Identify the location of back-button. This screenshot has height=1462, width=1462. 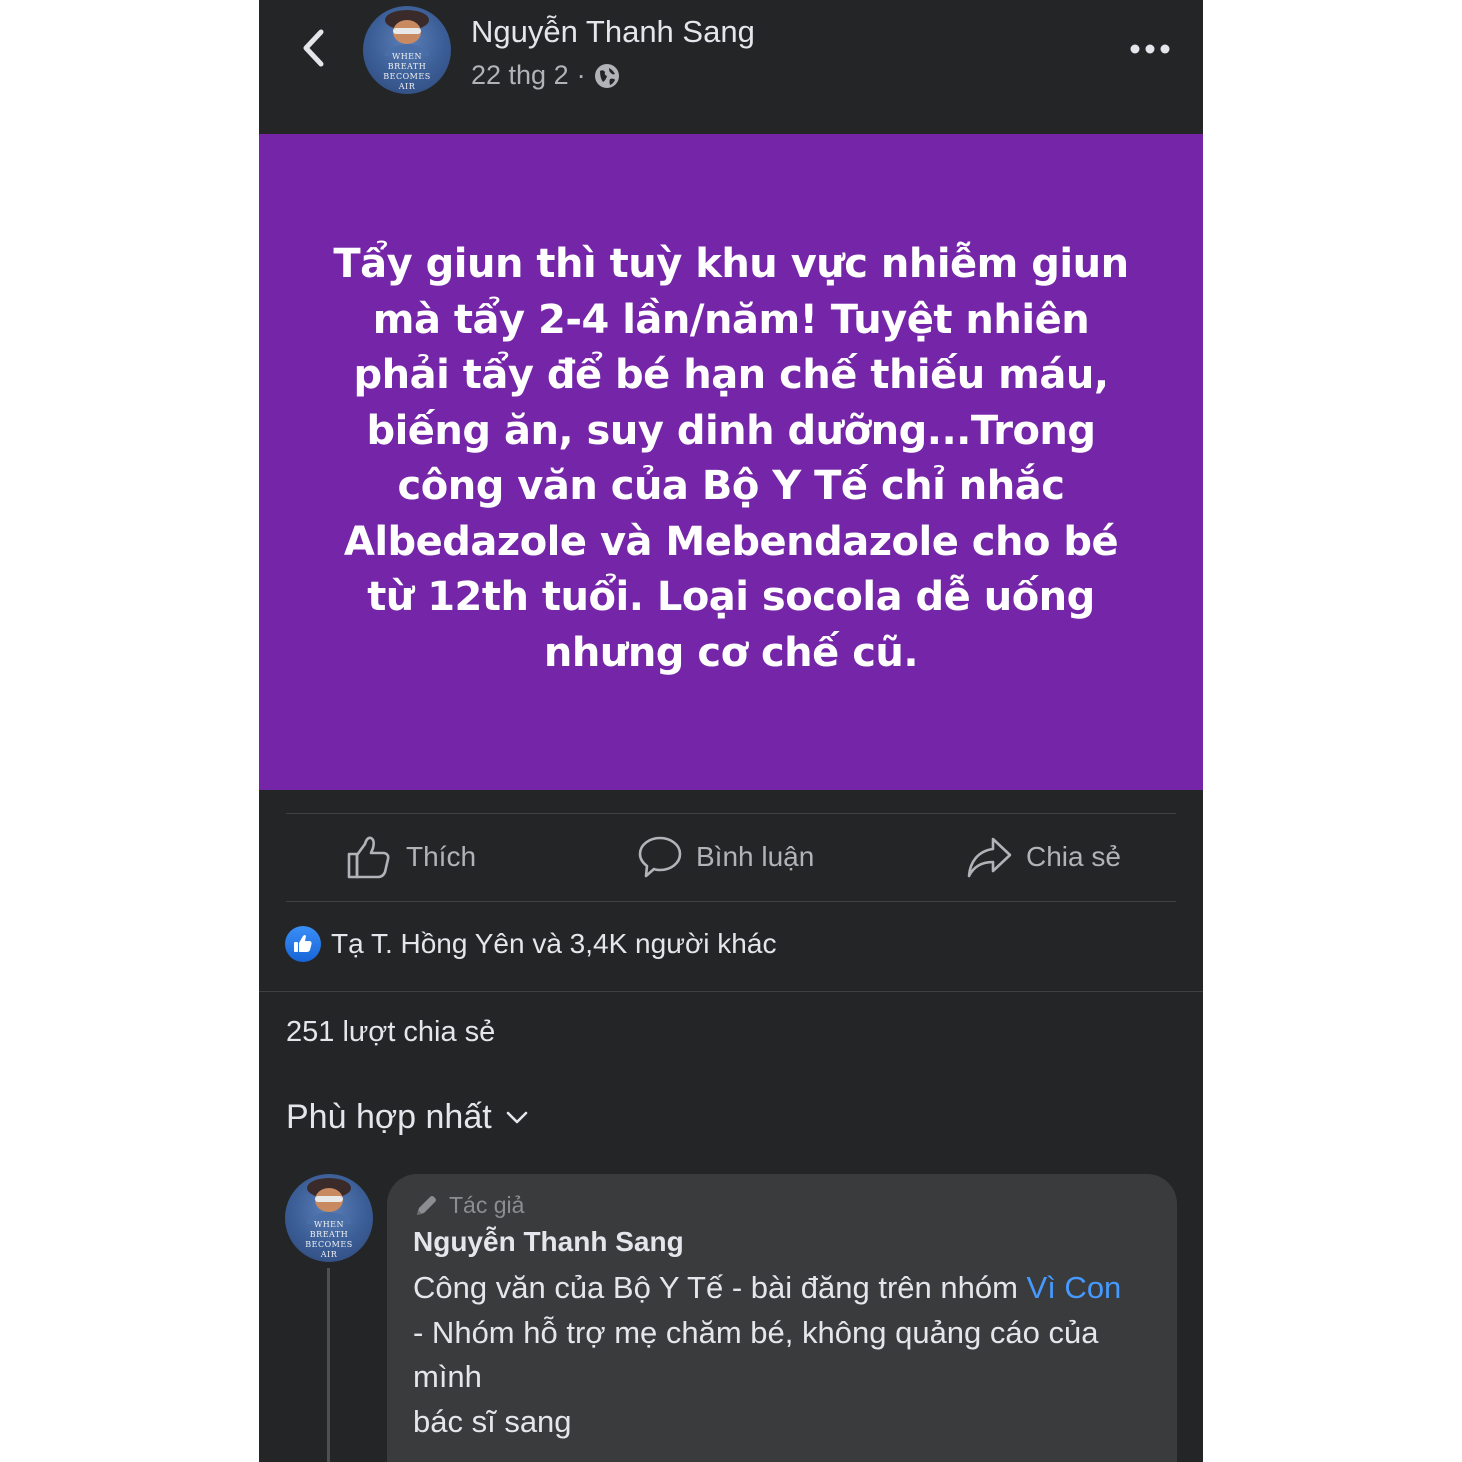
(313, 48).